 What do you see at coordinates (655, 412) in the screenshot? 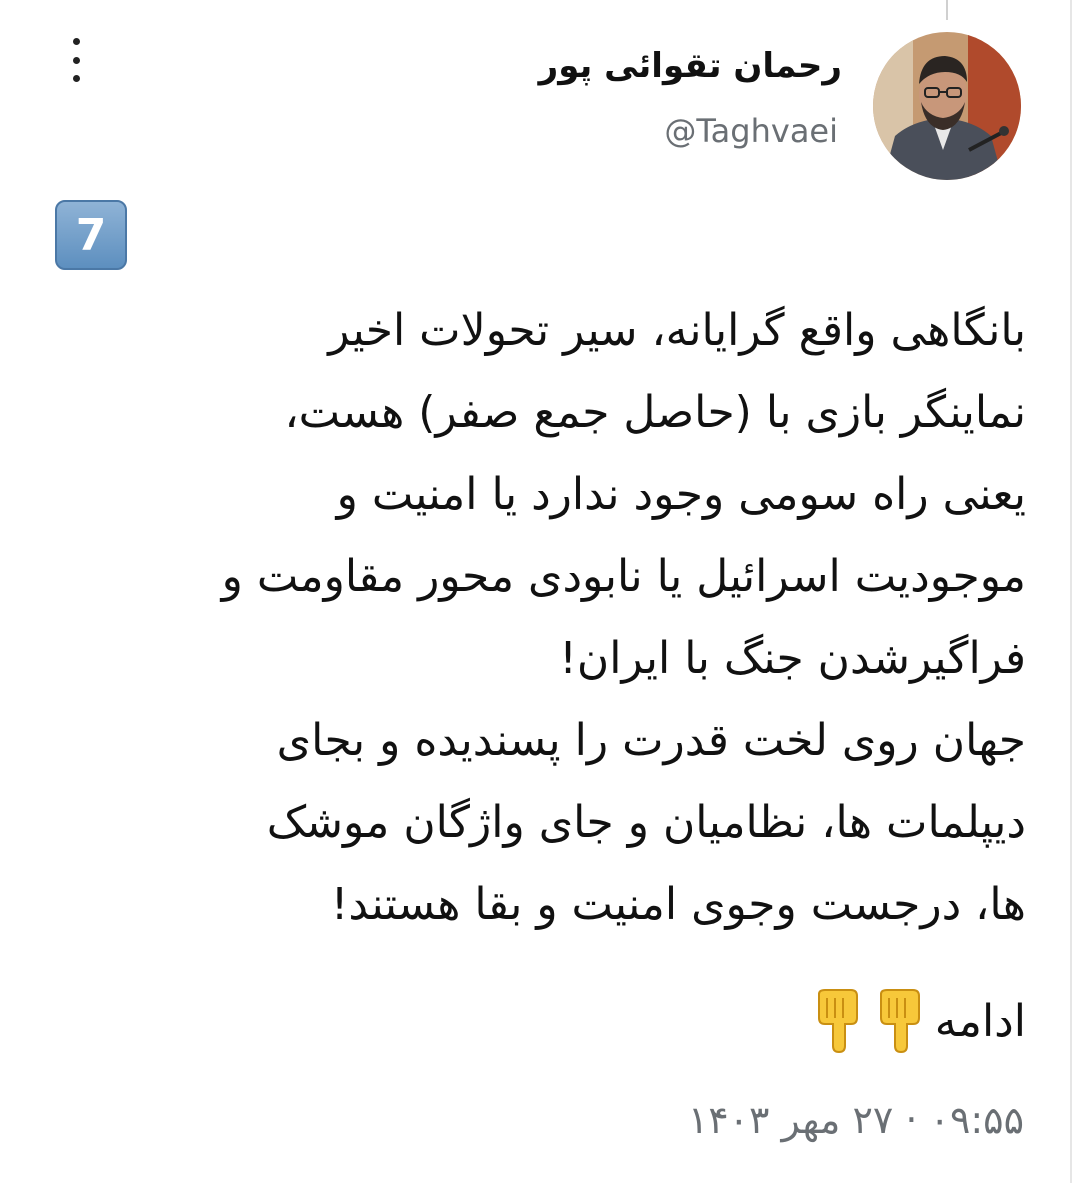
I see `tweet-line: نماینگر بازی با (حاصل جمع صفر) هست،` at bounding box center [655, 412].